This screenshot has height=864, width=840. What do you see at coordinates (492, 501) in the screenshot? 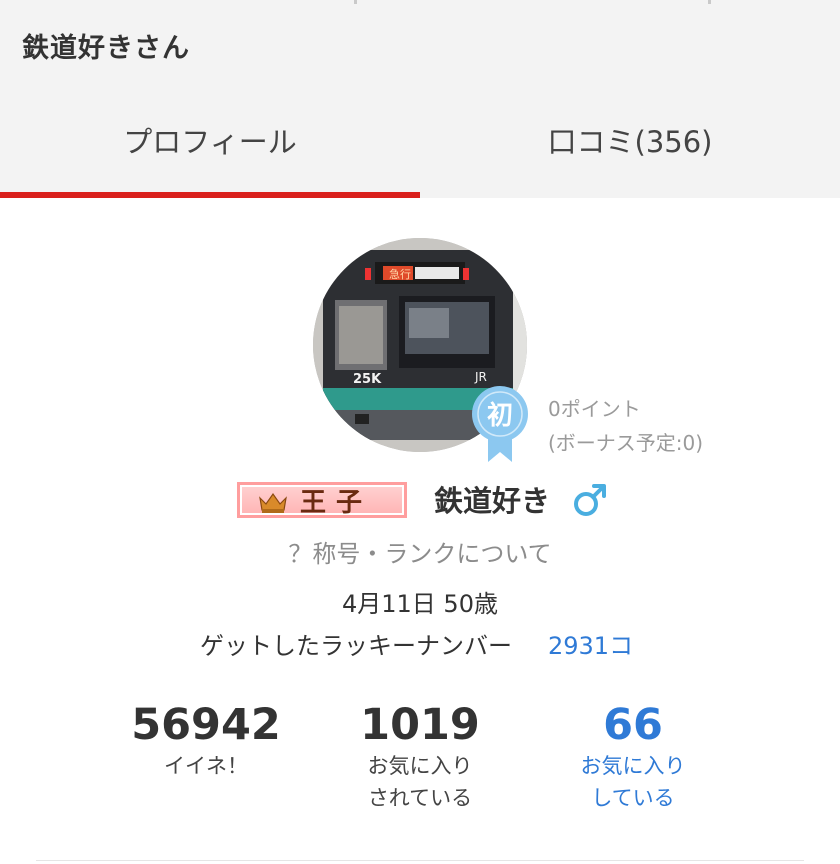
I see `username: 鉄道好き` at bounding box center [492, 501].